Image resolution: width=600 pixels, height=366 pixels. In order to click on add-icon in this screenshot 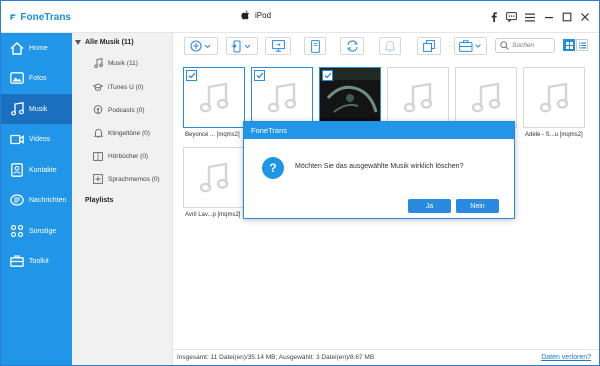, I will do `click(200, 46)`.